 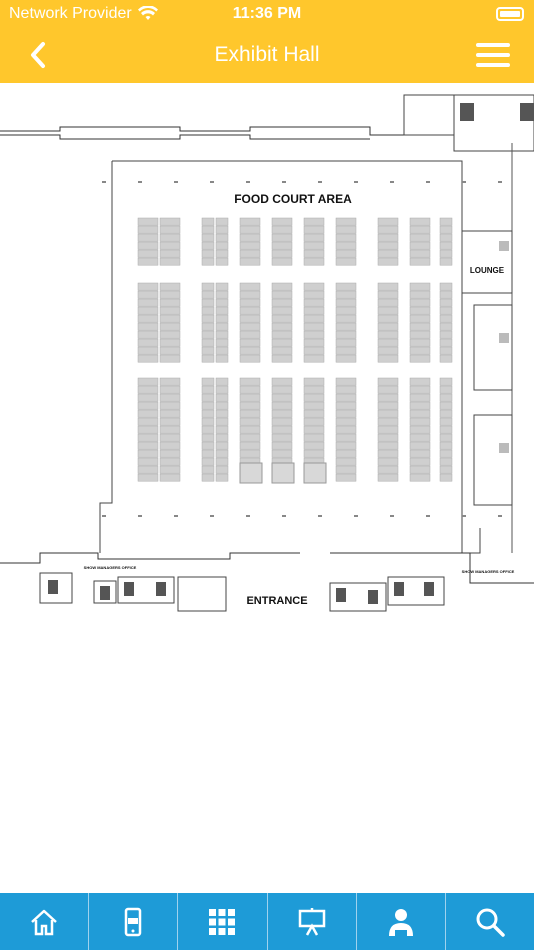 I want to click on sponsor-booth, so click(x=283, y=473).